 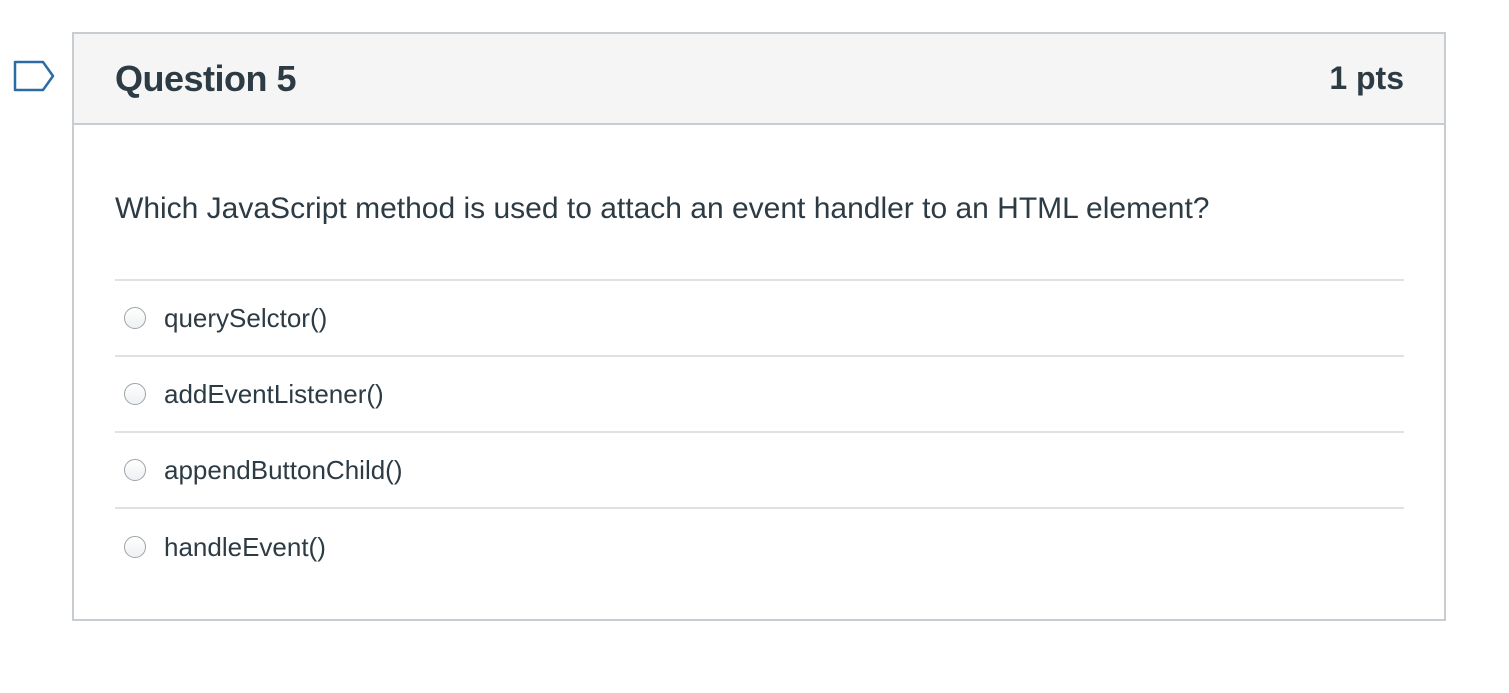 What do you see at coordinates (759, 319) in the screenshot?
I see `answer-option: querySelctor()` at bounding box center [759, 319].